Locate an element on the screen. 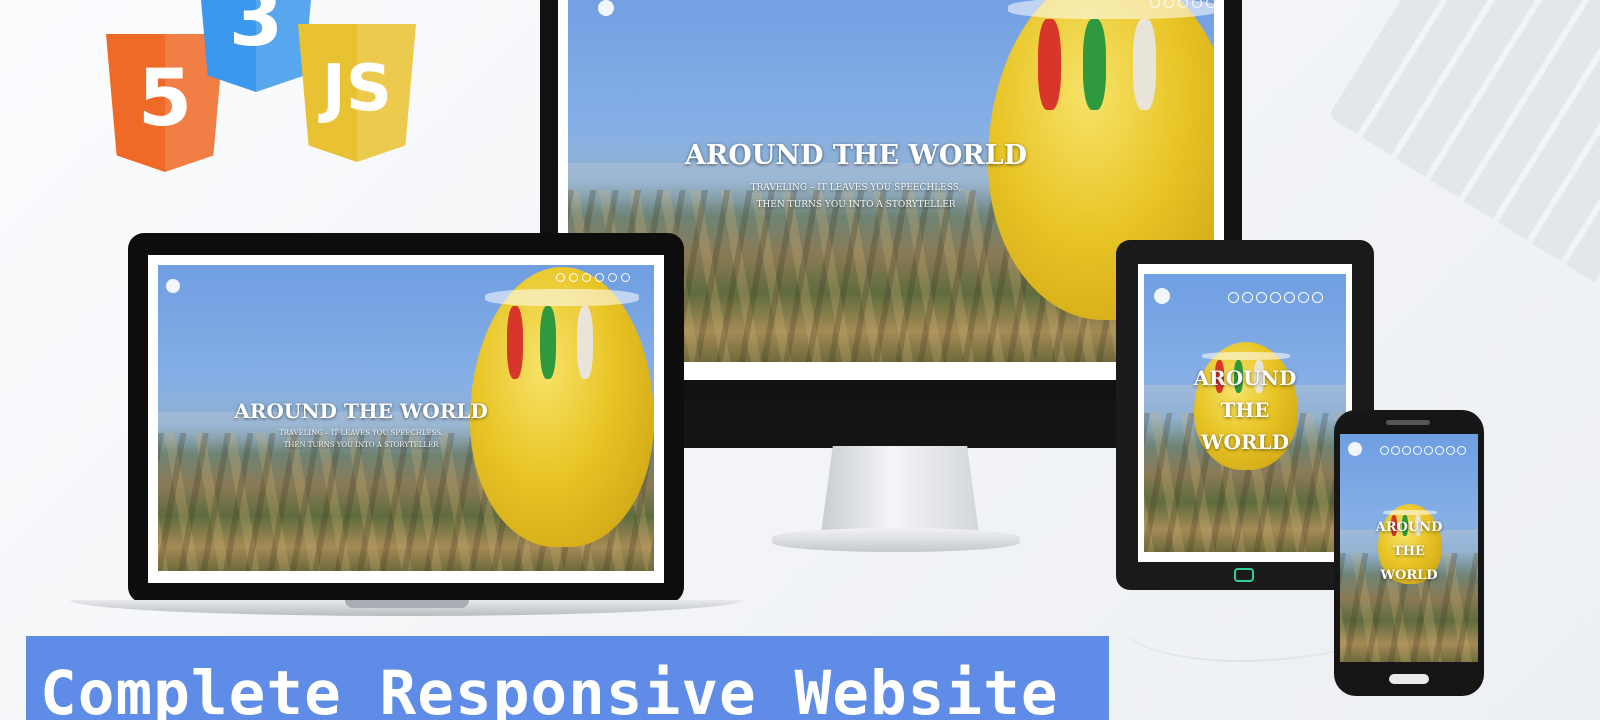 Image resolution: width=1600 pixels, height=720 pixels. tablet-site-logo-icon is located at coordinates (1162, 296).